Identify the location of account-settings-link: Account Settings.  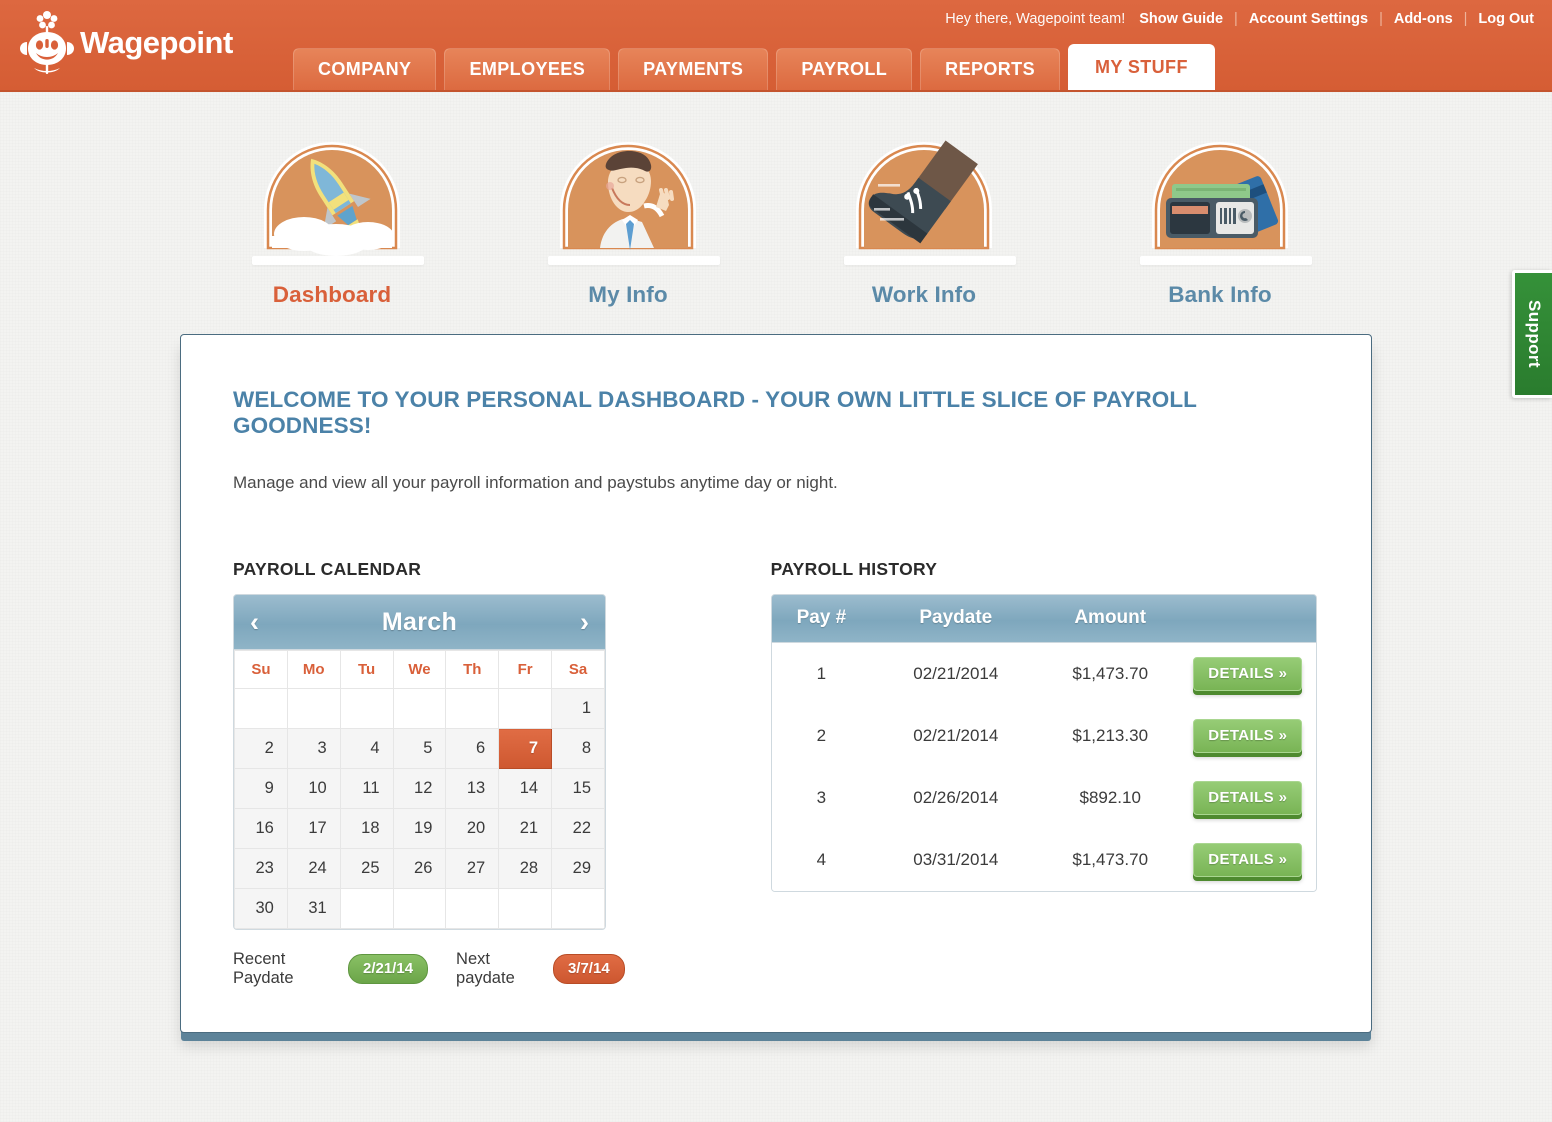
(1308, 19).